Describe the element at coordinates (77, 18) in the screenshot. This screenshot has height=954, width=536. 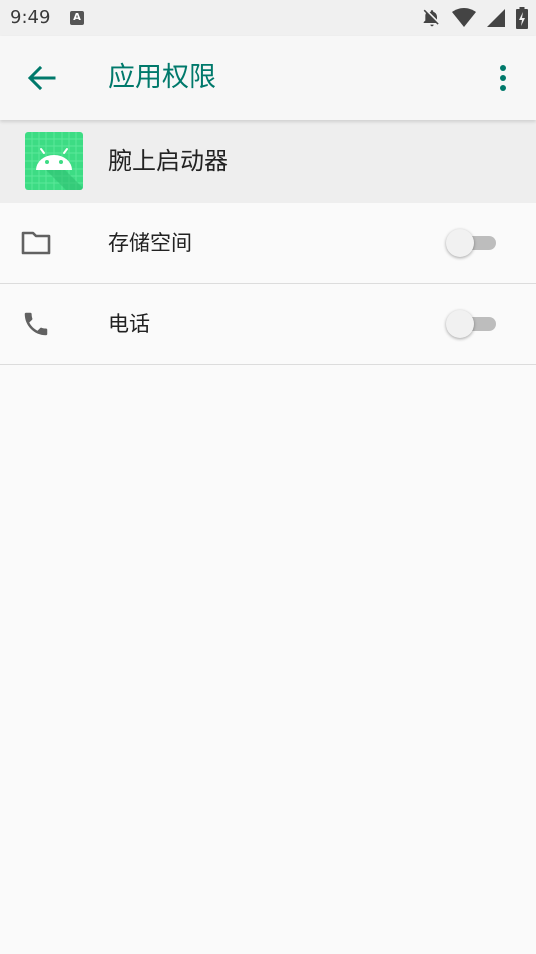
I see `a-letter-icon: A` at that location.